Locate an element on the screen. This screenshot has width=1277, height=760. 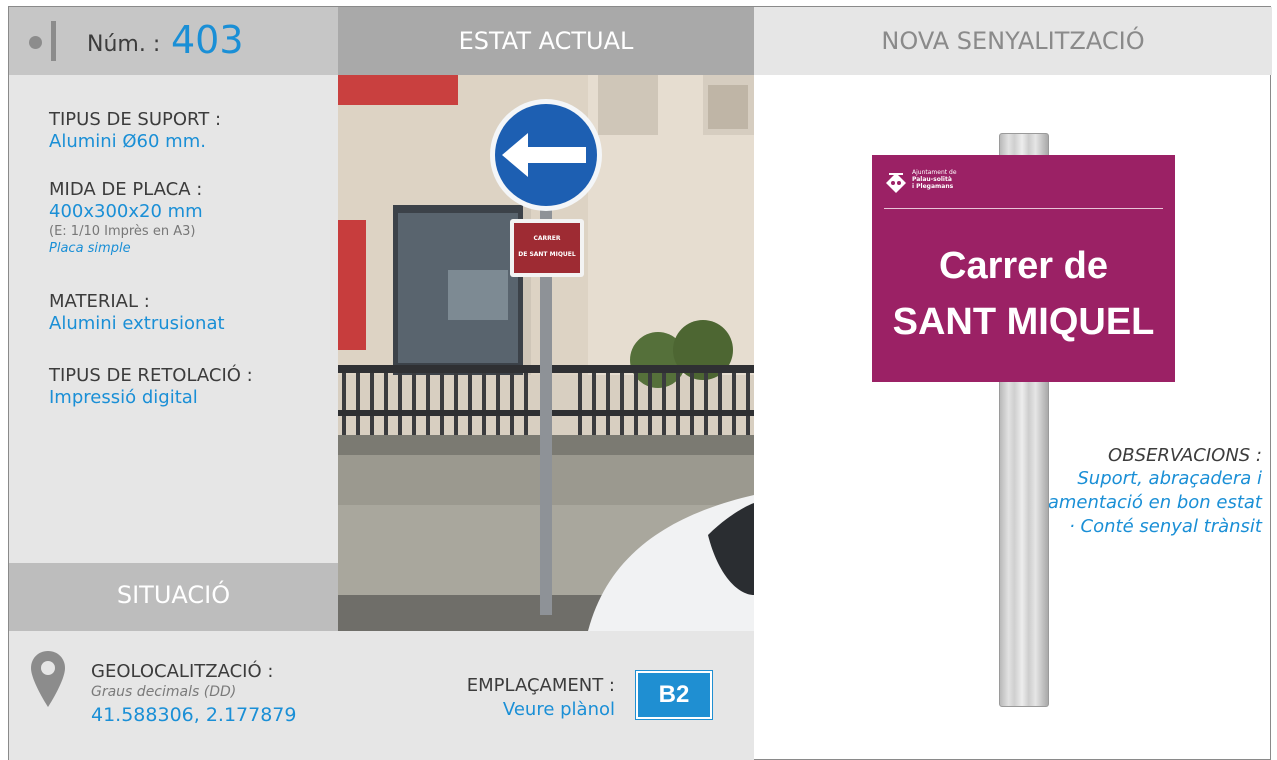
town-name-line1: Ajuntament de is located at coordinates (934, 172).